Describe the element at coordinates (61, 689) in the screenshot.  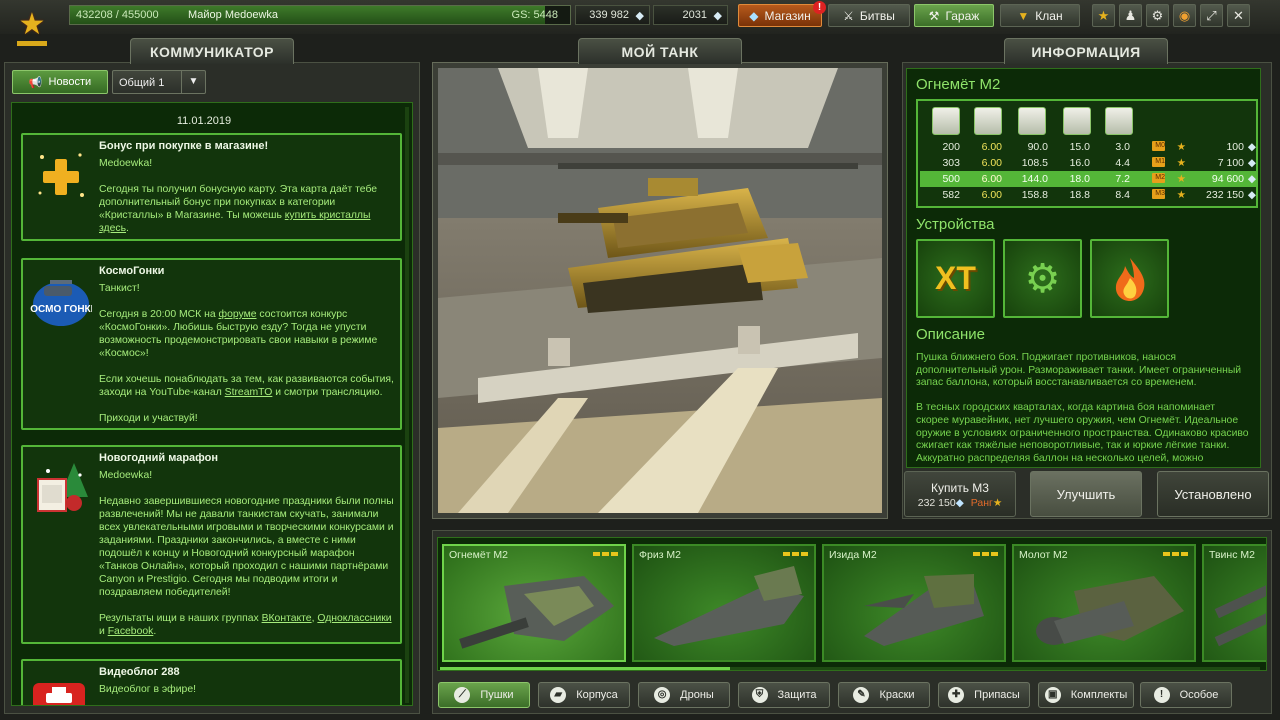
I see `video-tank-icon` at that location.